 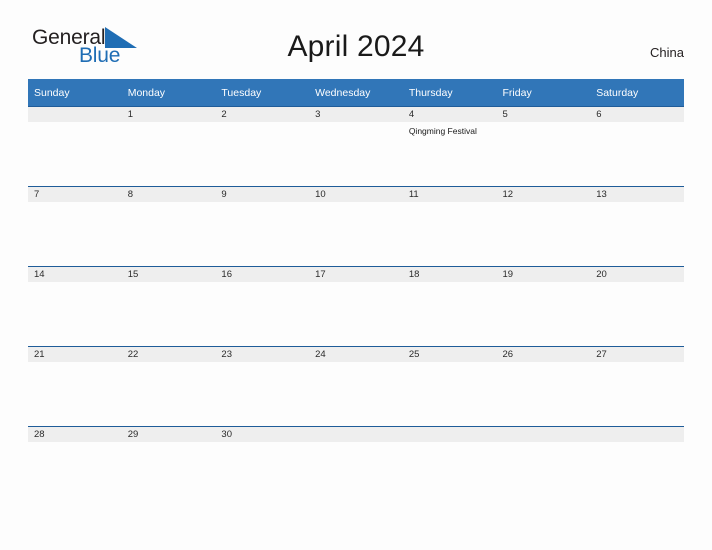 What do you see at coordinates (168, 146) in the screenshot?
I see `calendar-day-cell: 1` at bounding box center [168, 146].